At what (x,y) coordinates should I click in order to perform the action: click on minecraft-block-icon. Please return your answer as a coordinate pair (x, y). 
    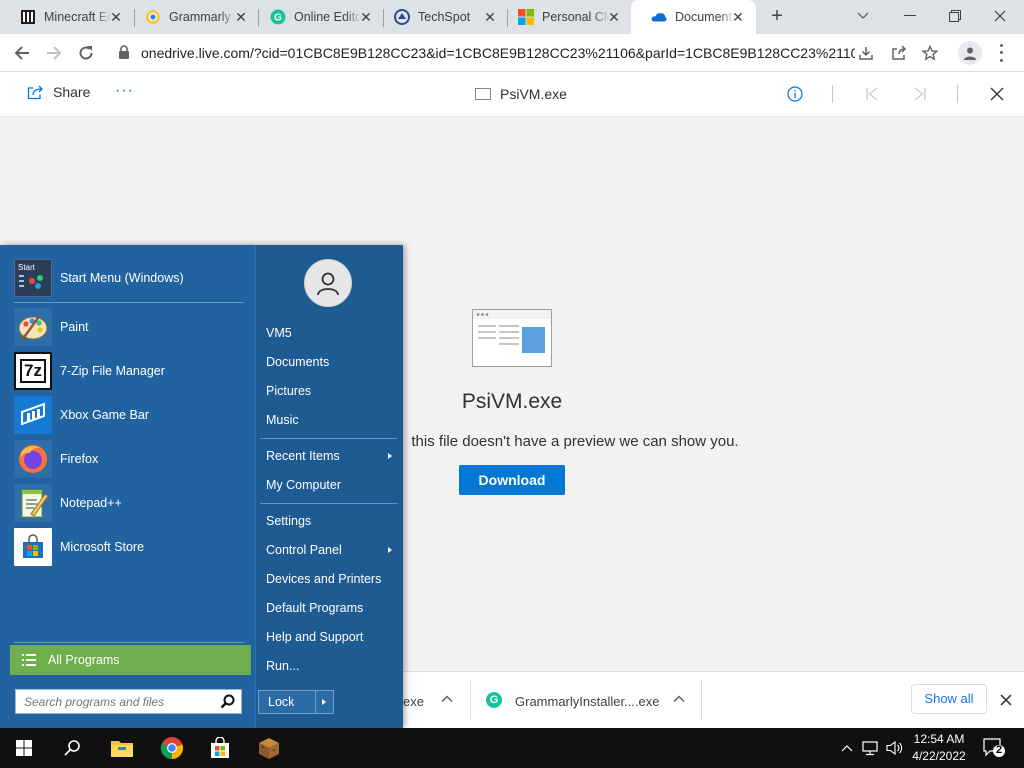
    Looking at the image, I should click on (269, 748).